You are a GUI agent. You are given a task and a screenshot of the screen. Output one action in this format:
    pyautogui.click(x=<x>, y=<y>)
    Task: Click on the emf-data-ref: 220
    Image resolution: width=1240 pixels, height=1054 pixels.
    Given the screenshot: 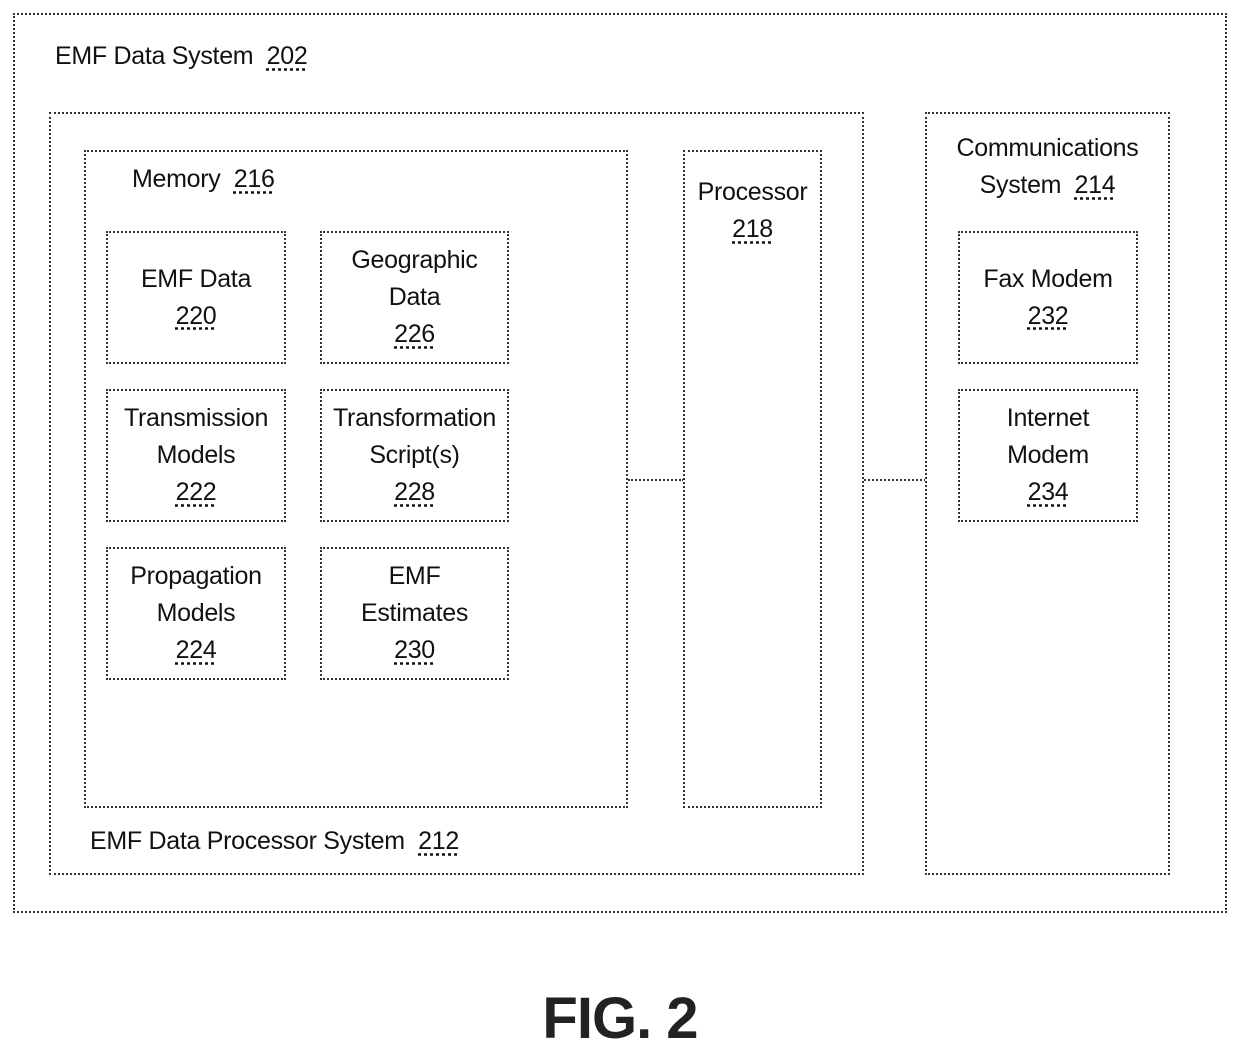 What is the action you would take?
    pyautogui.click(x=196, y=315)
    